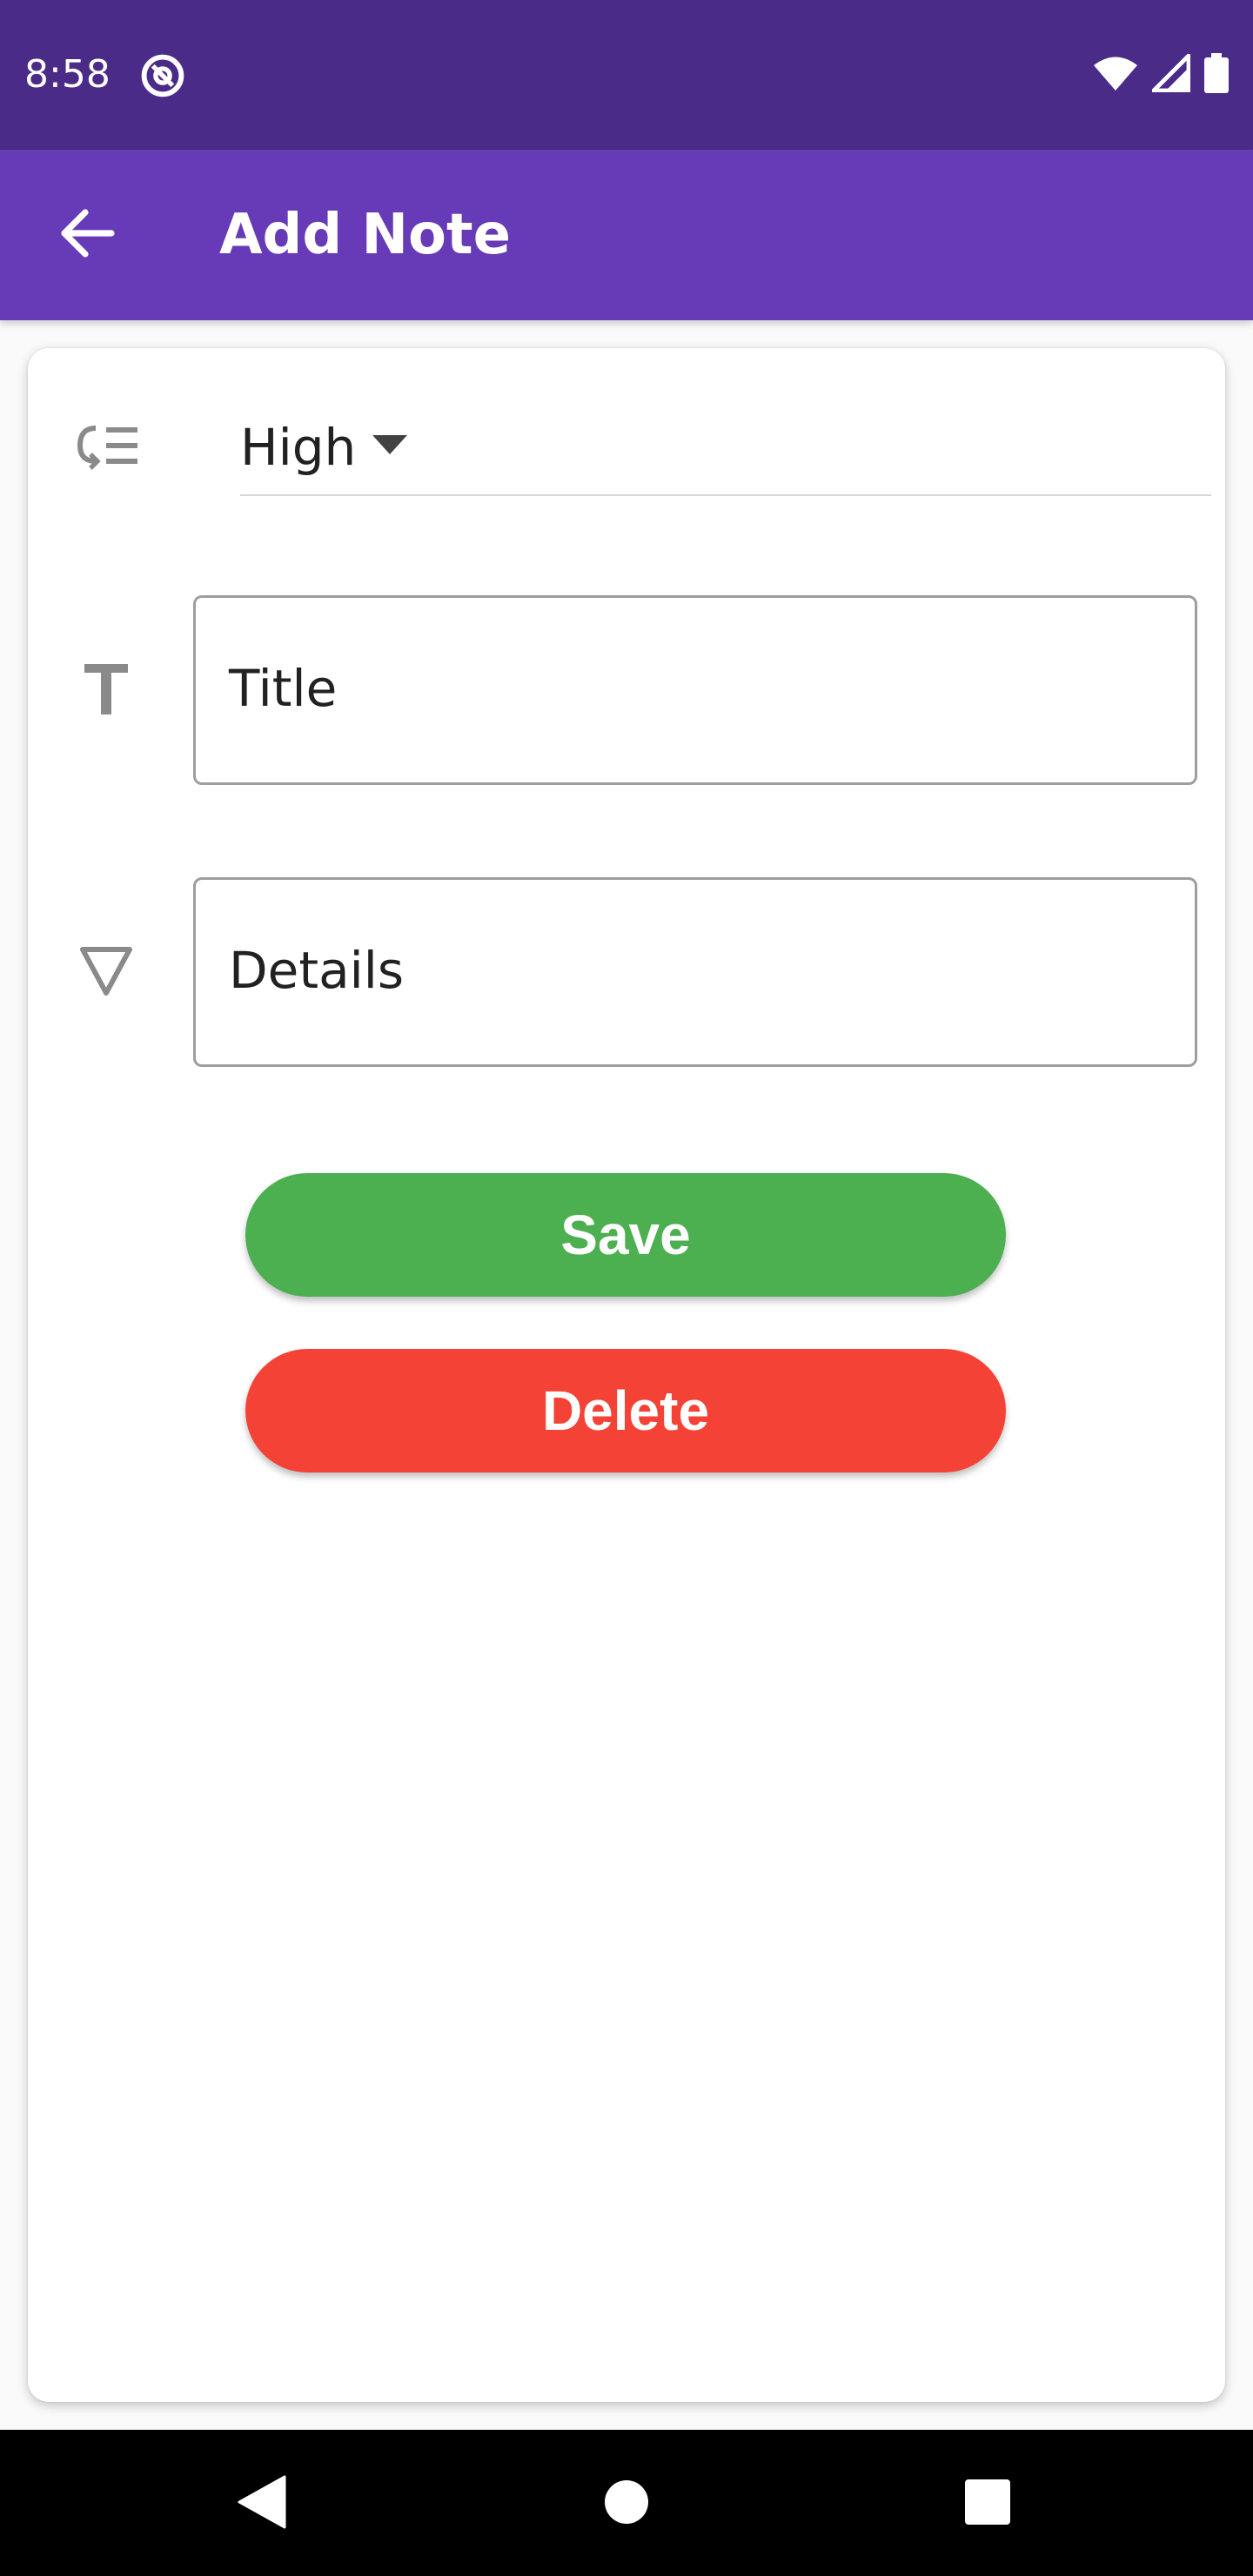 This screenshot has height=2576, width=1253. I want to click on back-button, so click(87, 235).